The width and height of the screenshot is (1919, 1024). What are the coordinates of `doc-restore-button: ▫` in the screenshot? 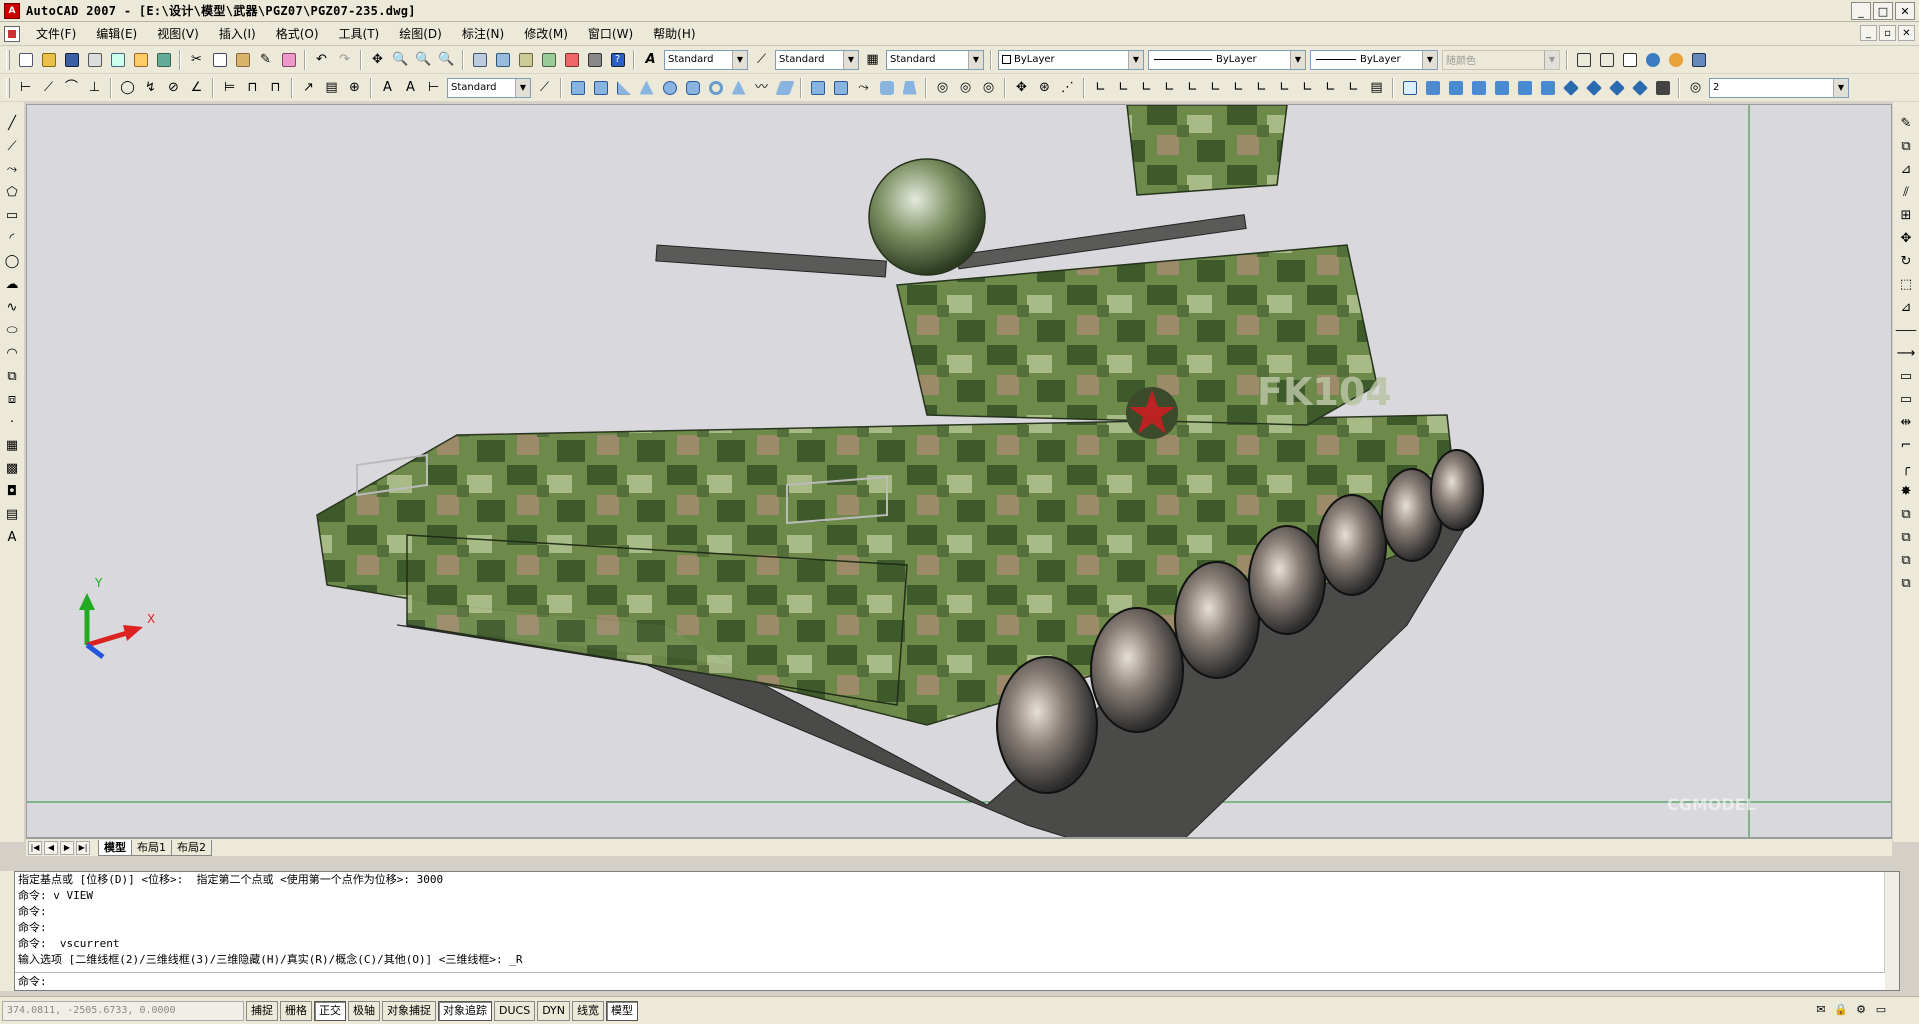 It's located at (1887, 33).